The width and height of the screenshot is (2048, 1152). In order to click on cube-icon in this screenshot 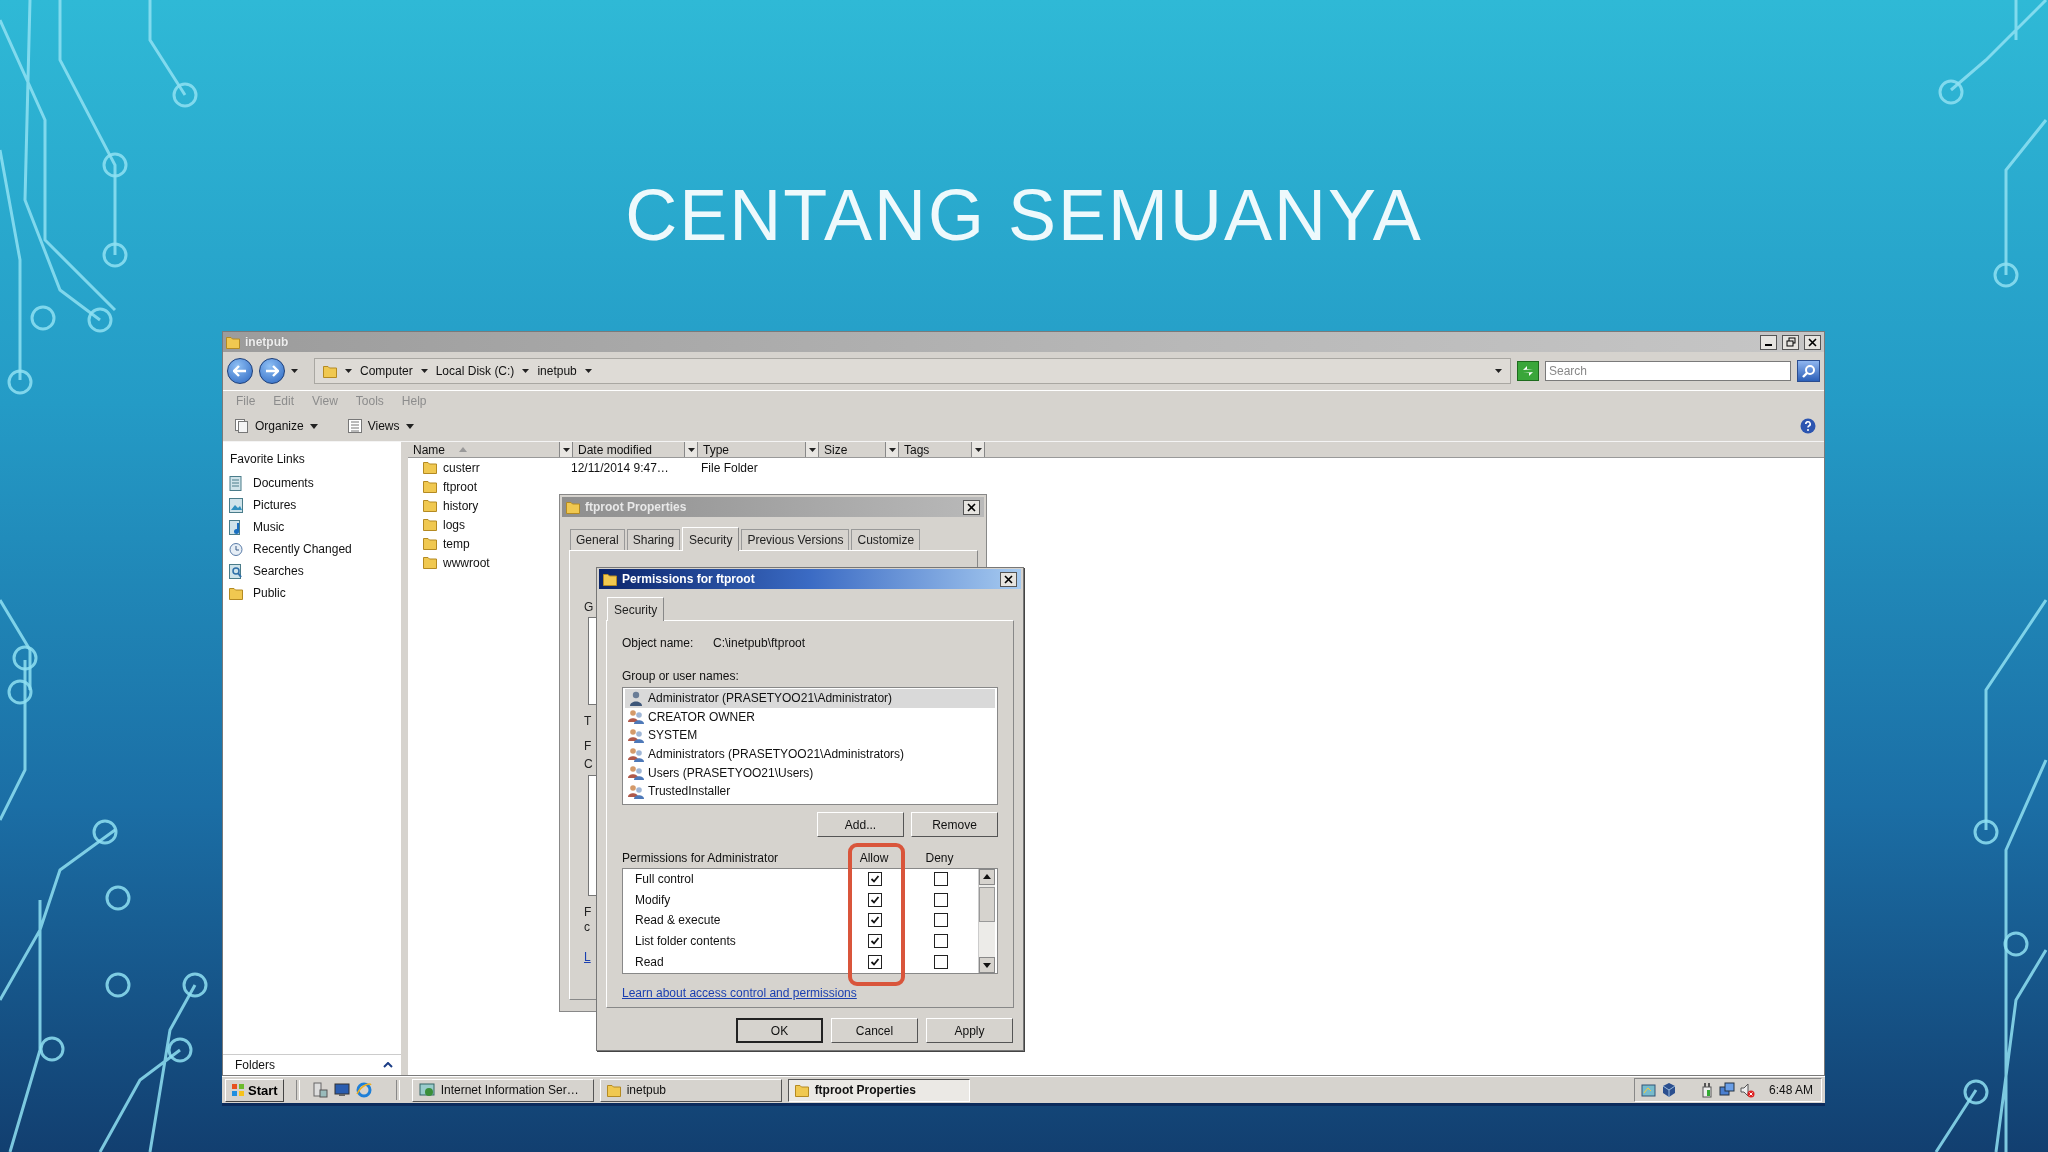, I will do `click(1668, 1090)`.